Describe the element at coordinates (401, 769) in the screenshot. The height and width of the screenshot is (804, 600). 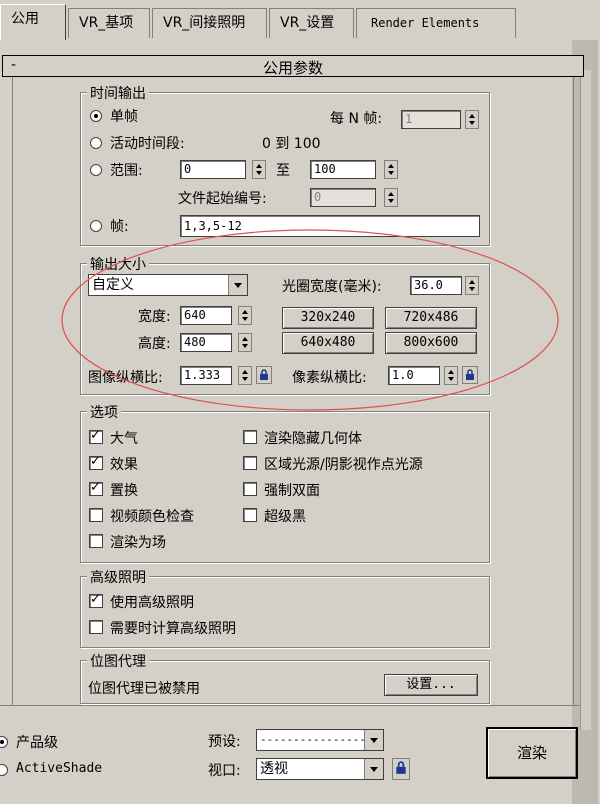
I see `viewport-lock-icon` at that location.